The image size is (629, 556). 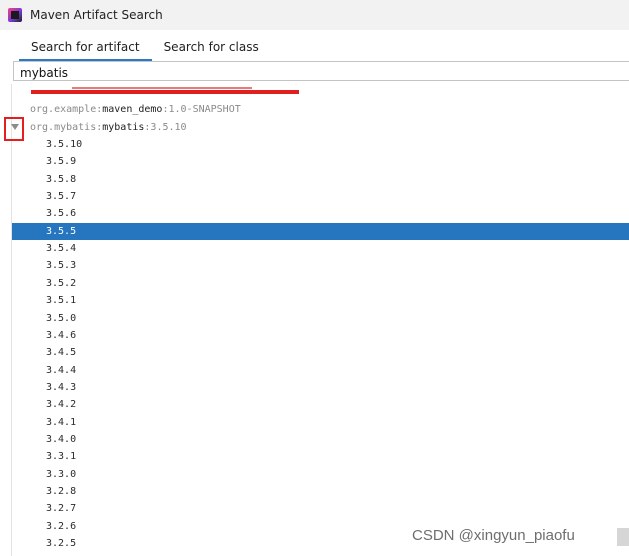 I want to click on result-group-row: org.example:maven_demo:1.0-SNAPSHOT, so click(x=320, y=109).